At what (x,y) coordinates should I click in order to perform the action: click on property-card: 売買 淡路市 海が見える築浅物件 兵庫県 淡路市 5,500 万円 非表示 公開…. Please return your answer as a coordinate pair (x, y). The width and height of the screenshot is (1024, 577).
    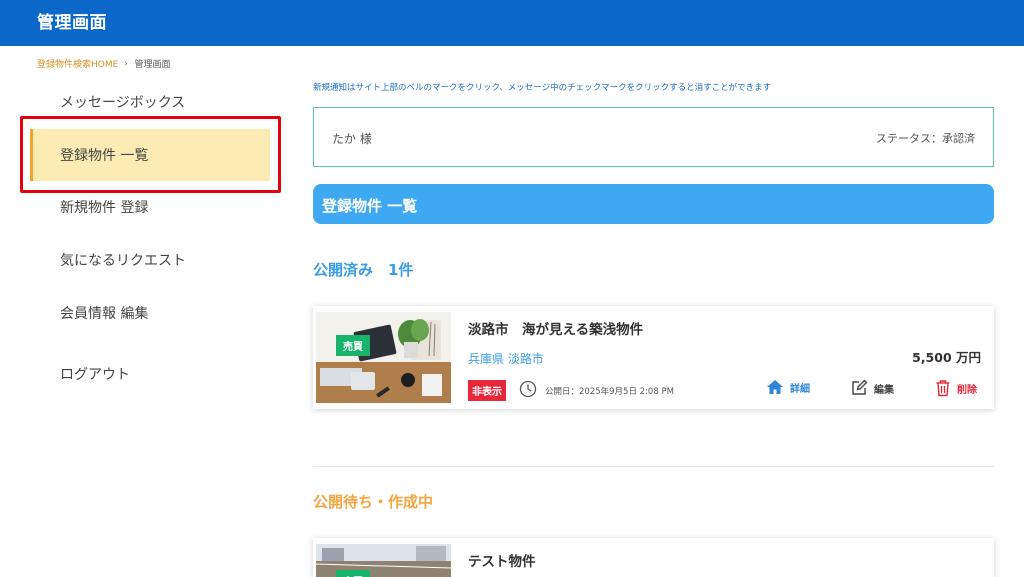
    Looking at the image, I should click on (653, 357).